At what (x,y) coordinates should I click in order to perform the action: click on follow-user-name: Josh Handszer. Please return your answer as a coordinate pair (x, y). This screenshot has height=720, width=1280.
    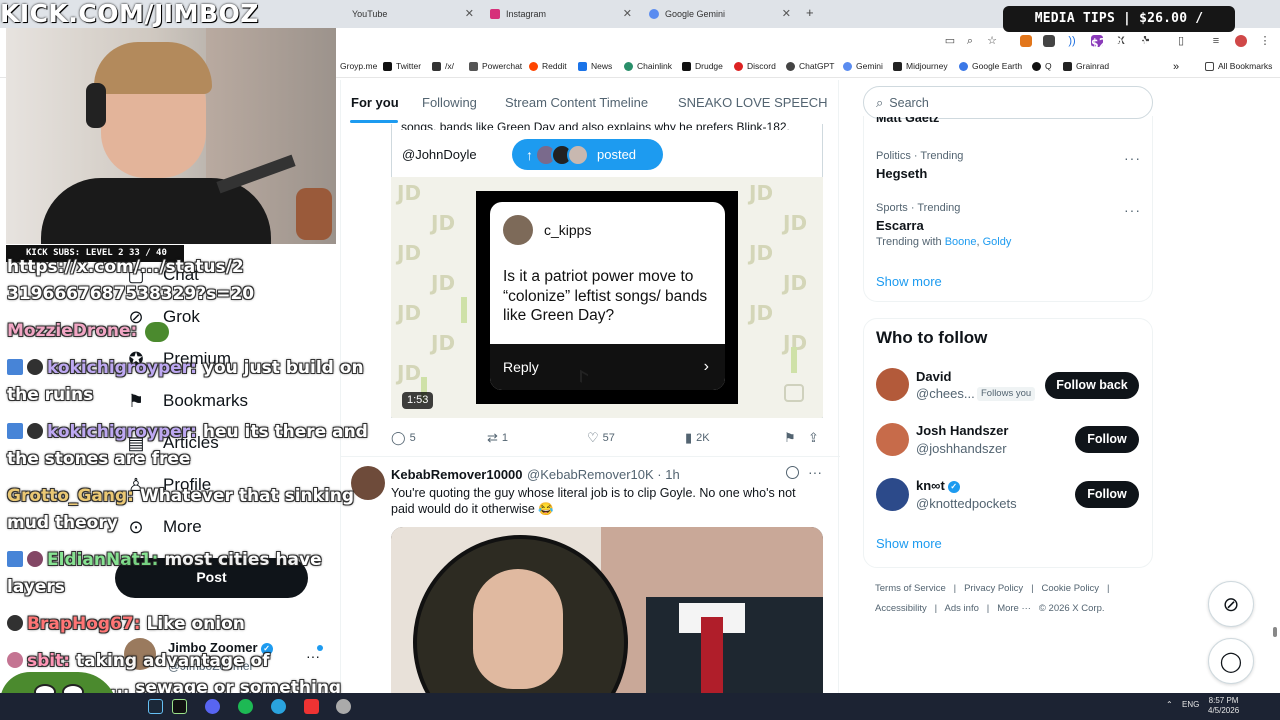
    Looking at the image, I should click on (962, 430).